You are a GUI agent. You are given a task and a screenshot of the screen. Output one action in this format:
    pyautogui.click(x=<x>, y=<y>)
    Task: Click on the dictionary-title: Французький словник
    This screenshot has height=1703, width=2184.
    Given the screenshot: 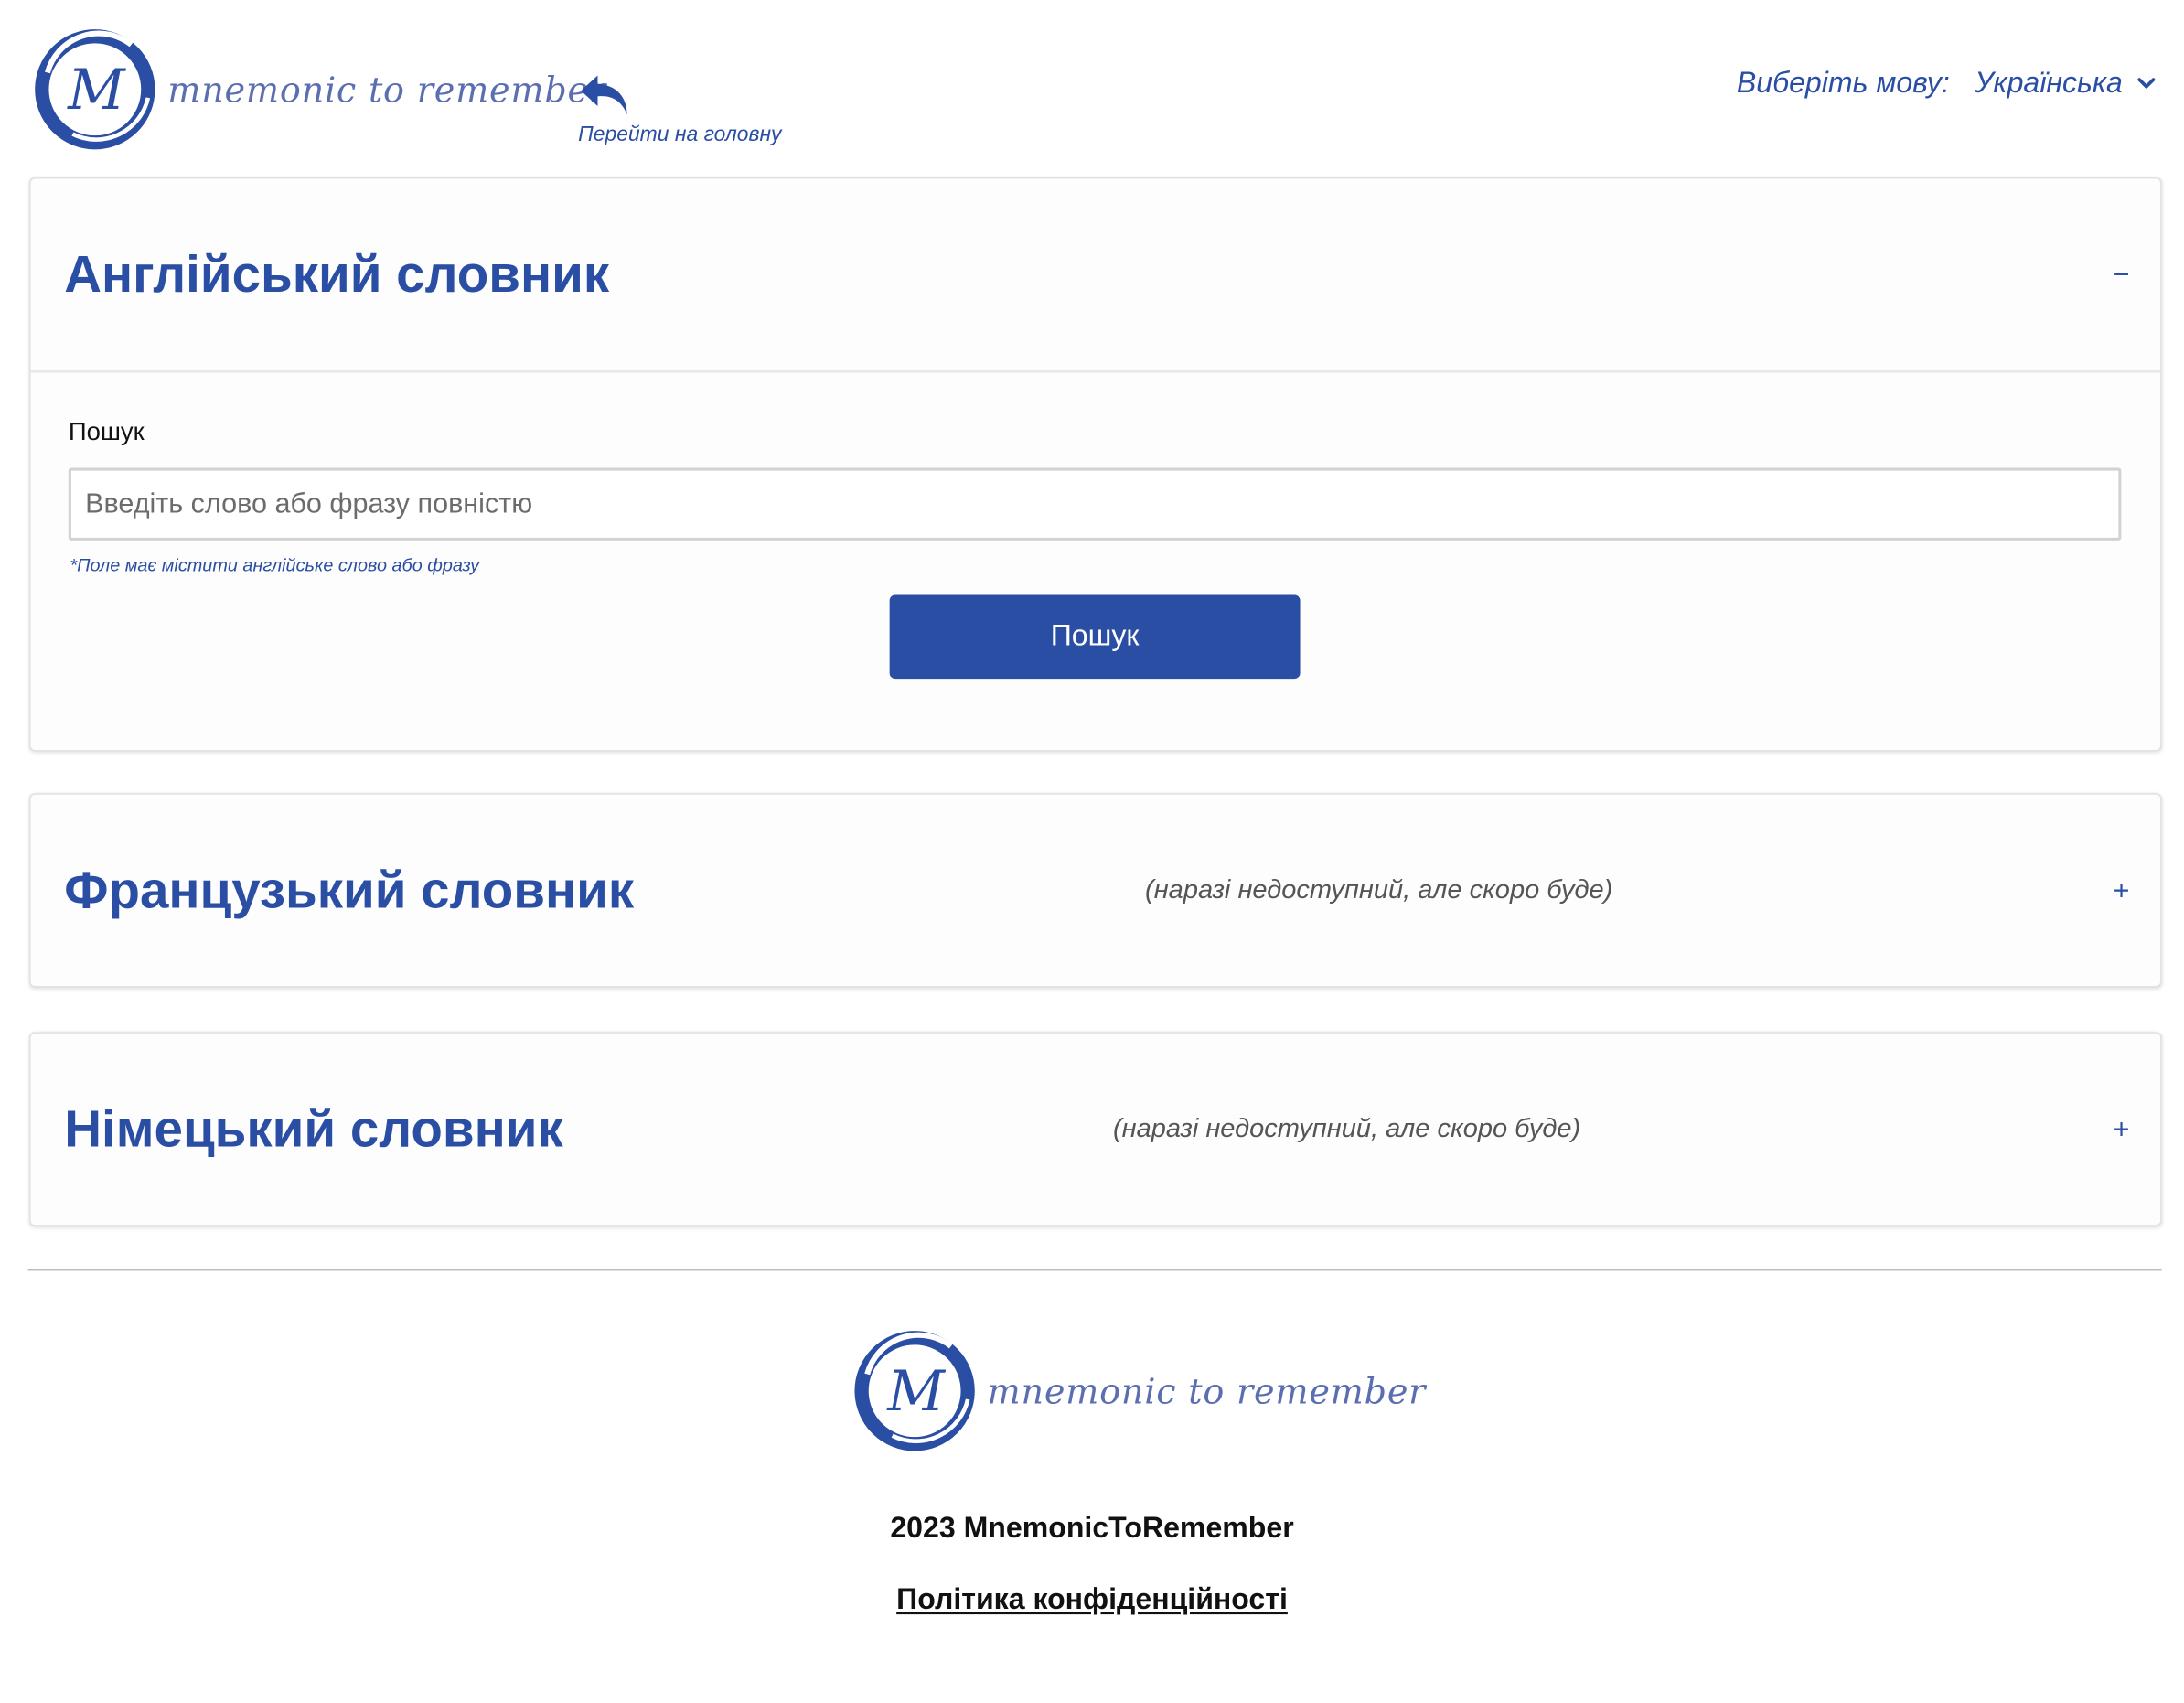 What is the action you would take?
    pyautogui.click(x=349, y=889)
    